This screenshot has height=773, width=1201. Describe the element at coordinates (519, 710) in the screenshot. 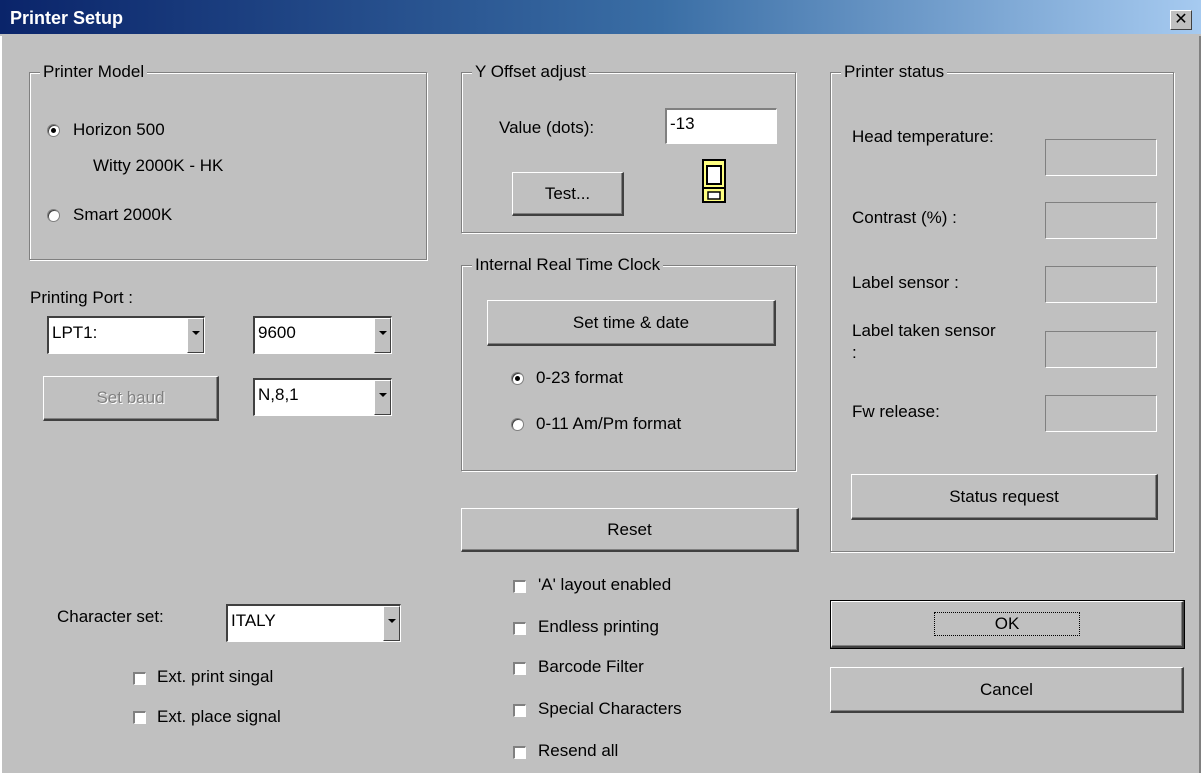

I see `special-characters-checkbox` at that location.